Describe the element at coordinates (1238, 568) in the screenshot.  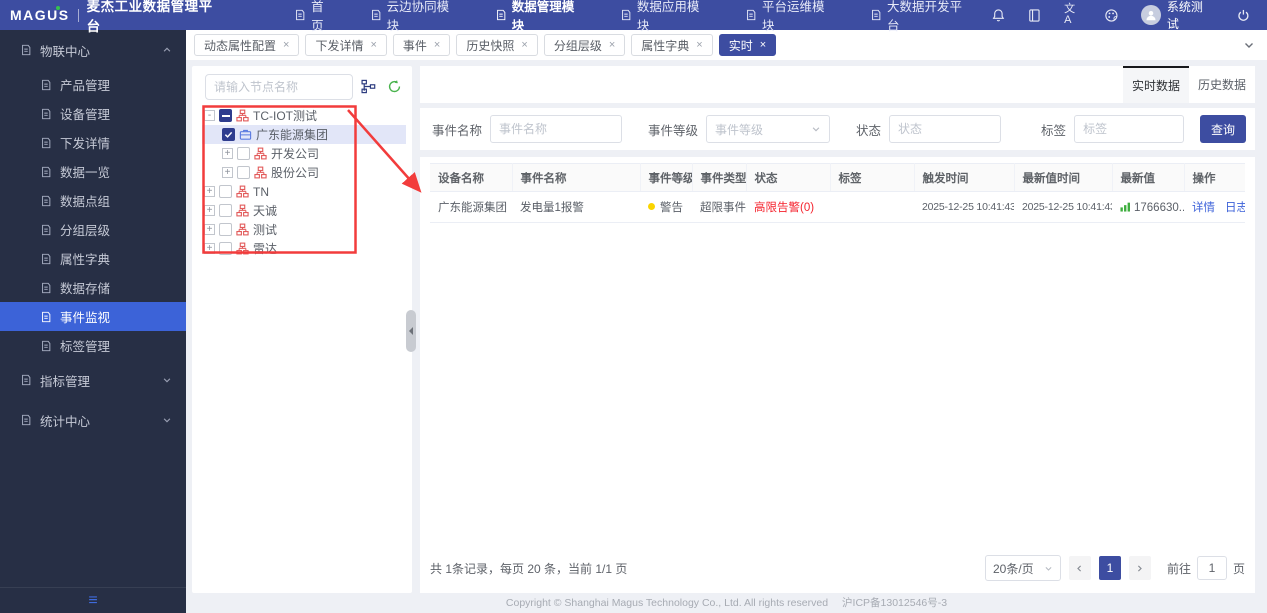
I see `goto-suffix: 页` at that location.